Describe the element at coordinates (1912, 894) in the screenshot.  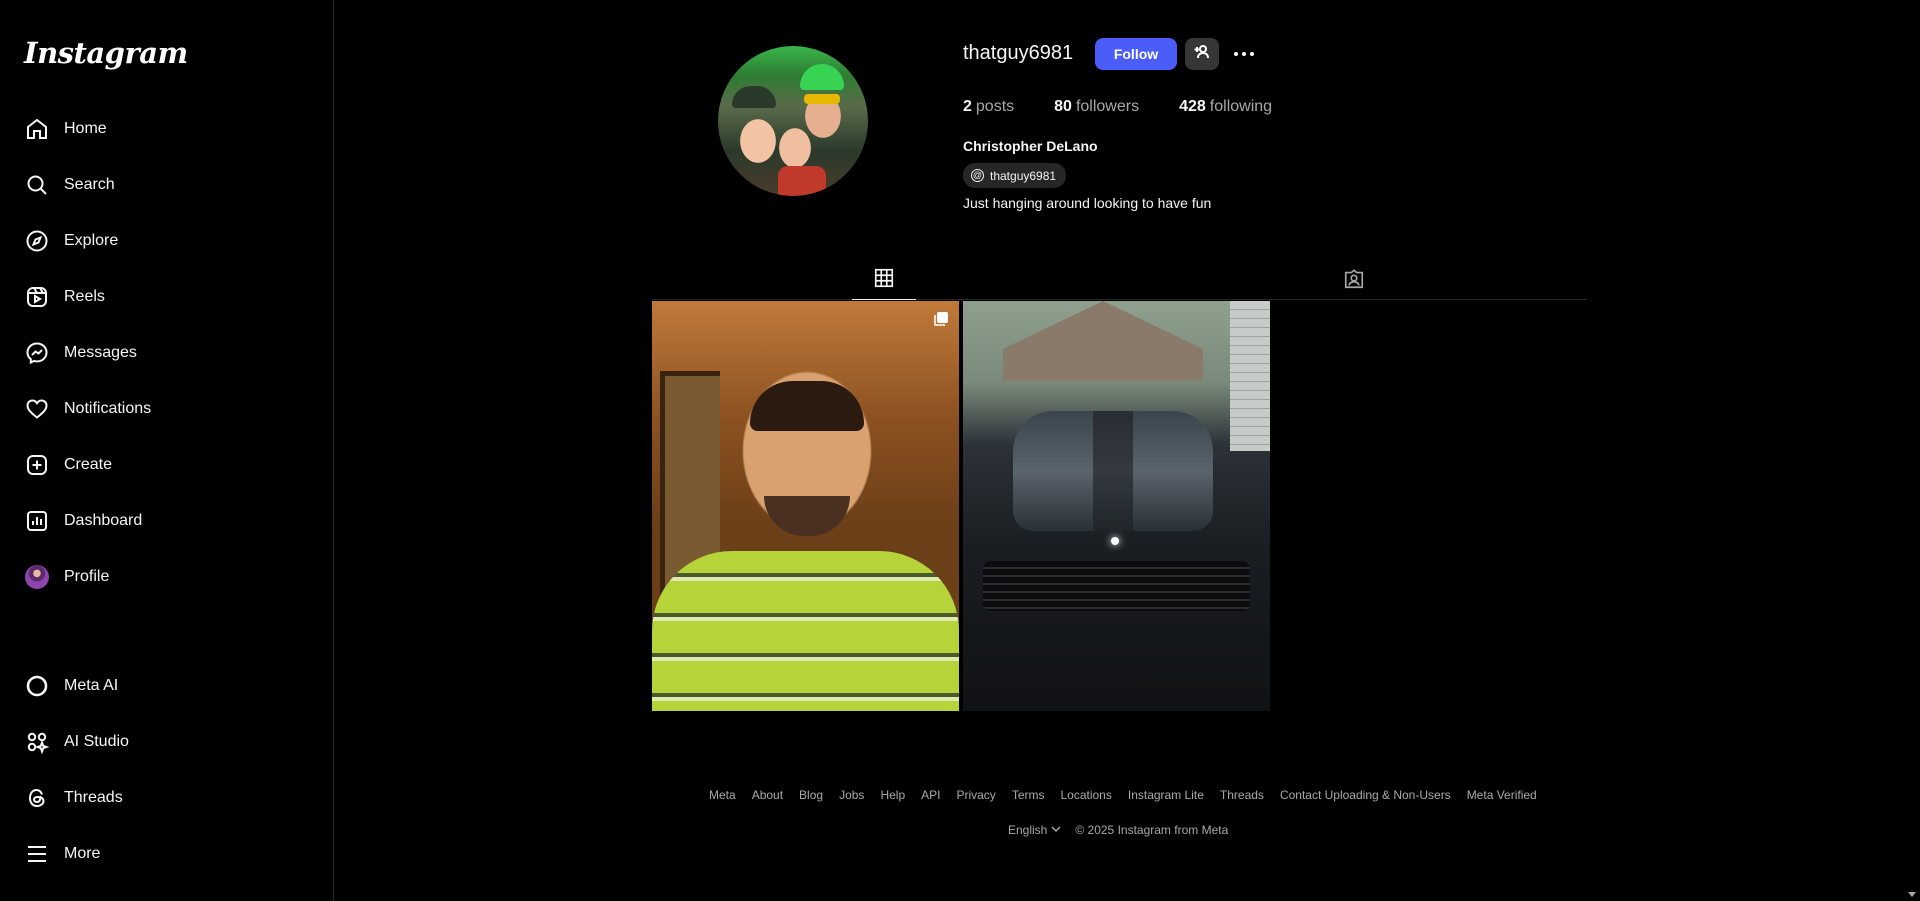
I see `scroll-down-arrow` at that location.